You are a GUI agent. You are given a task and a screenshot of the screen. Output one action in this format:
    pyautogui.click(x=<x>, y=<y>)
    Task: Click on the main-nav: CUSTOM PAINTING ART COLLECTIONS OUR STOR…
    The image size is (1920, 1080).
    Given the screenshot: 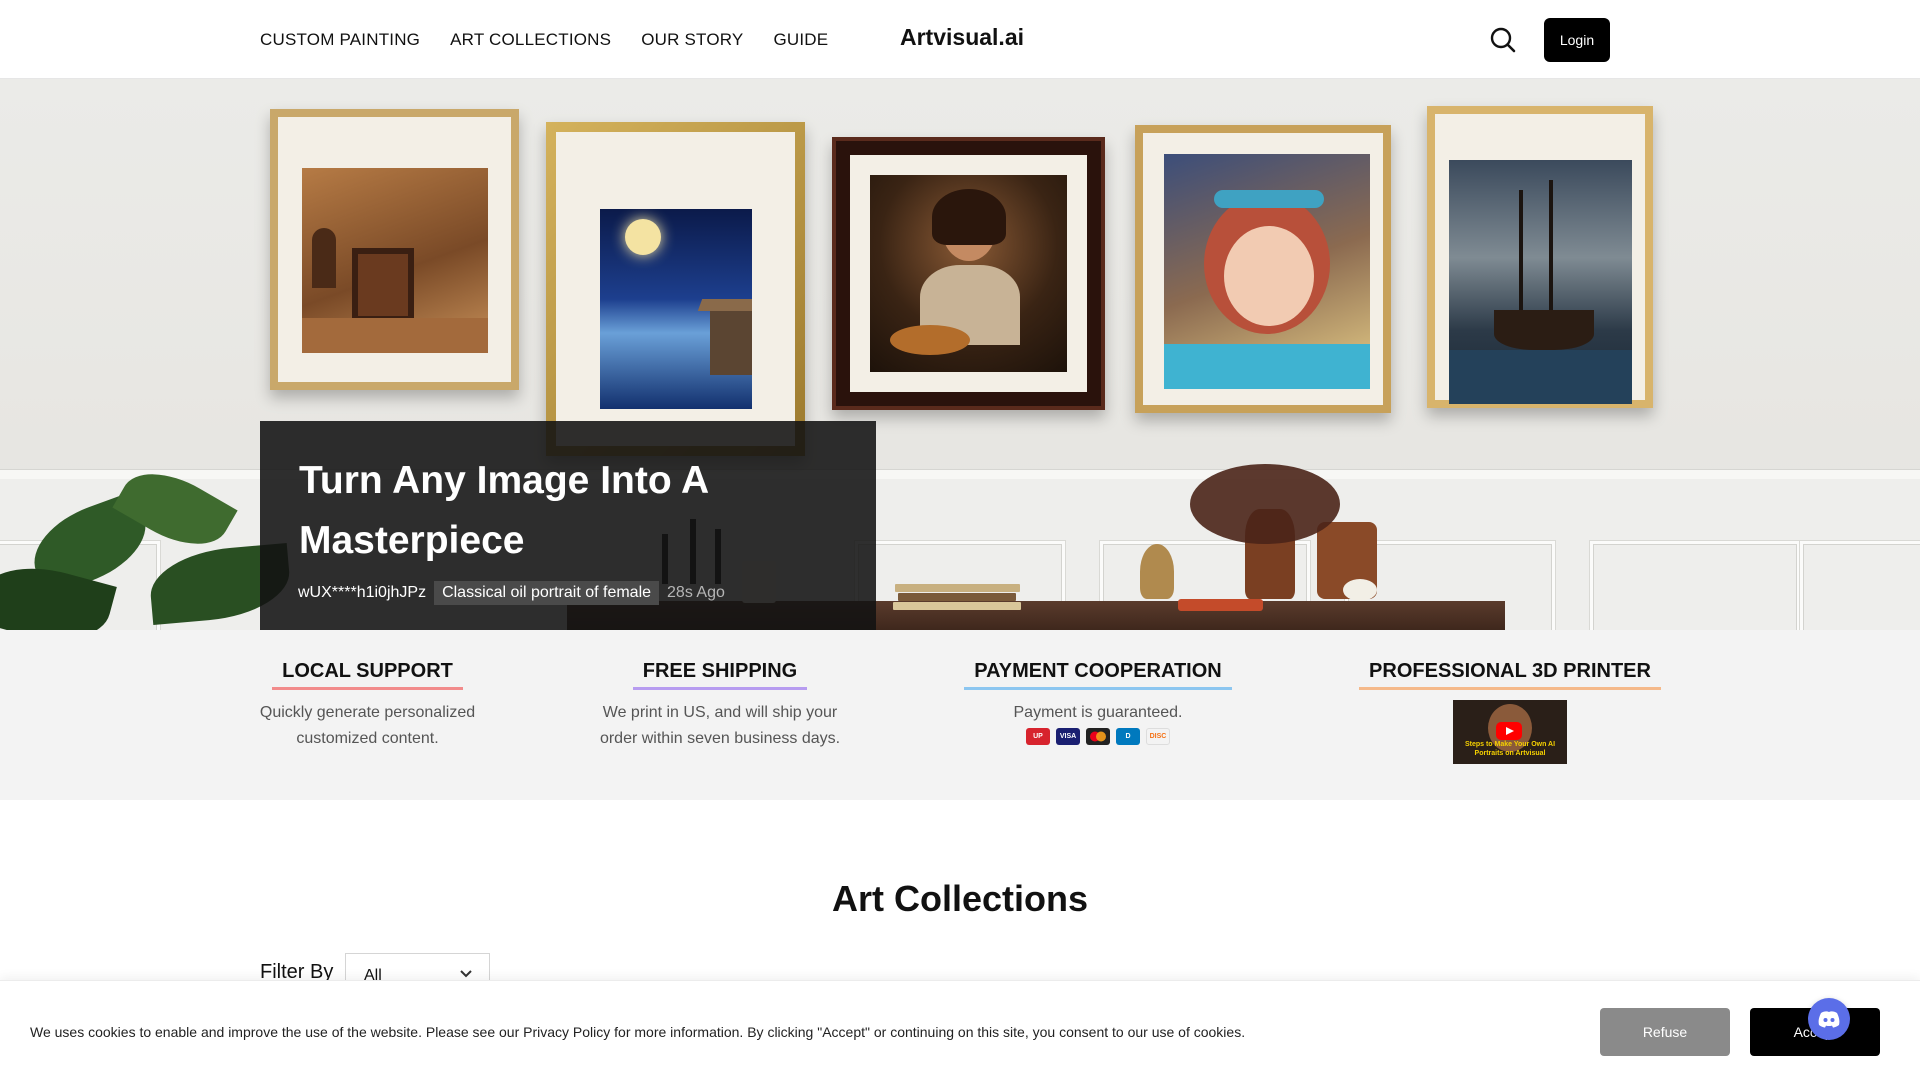 What is the action you would take?
    pyautogui.click(x=544, y=39)
    